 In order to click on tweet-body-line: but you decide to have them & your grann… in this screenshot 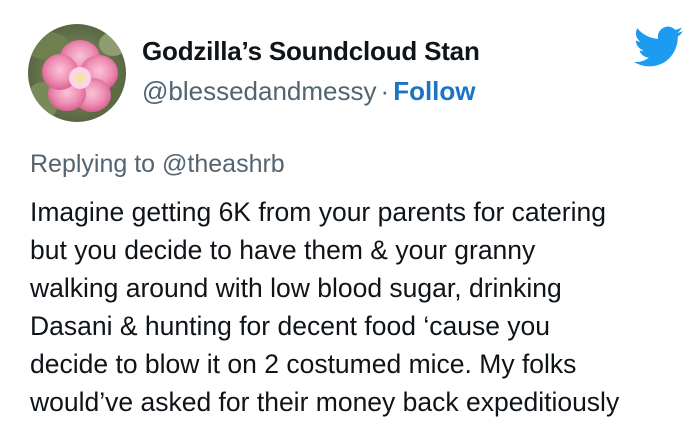, I will do `click(283, 250)`.